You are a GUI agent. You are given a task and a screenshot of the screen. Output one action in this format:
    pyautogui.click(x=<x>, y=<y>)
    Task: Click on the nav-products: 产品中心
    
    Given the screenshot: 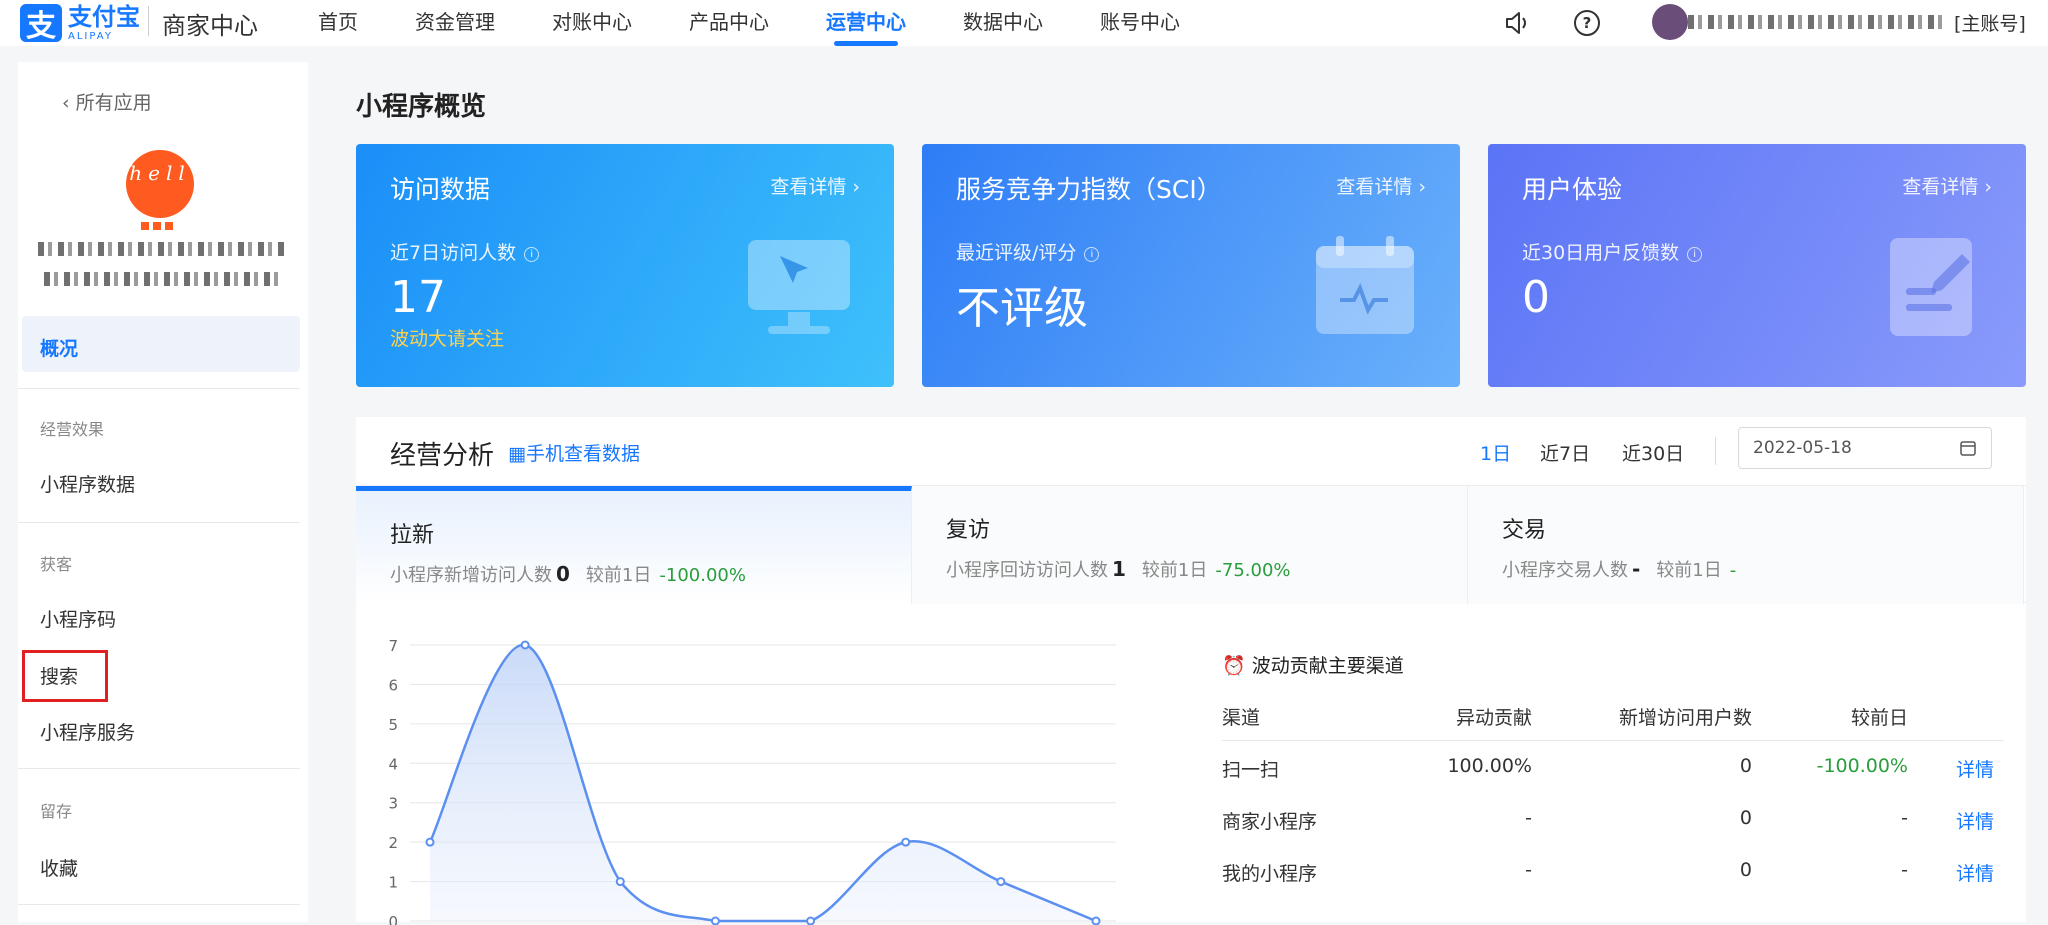 What is the action you would take?
    pyautogui.click(x=729, y=23)
    